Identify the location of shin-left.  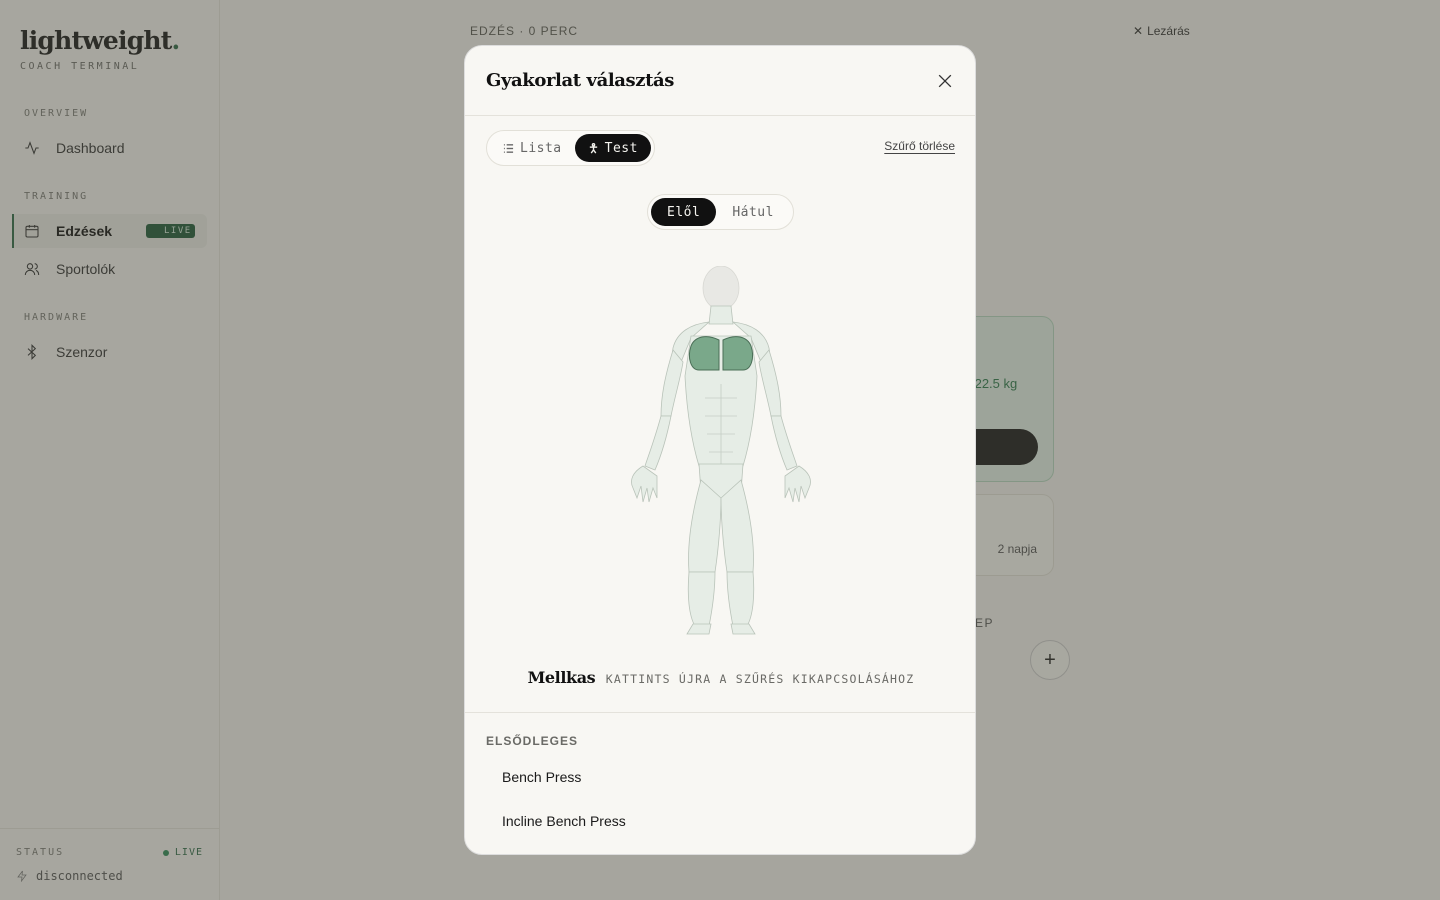
(701, 599).